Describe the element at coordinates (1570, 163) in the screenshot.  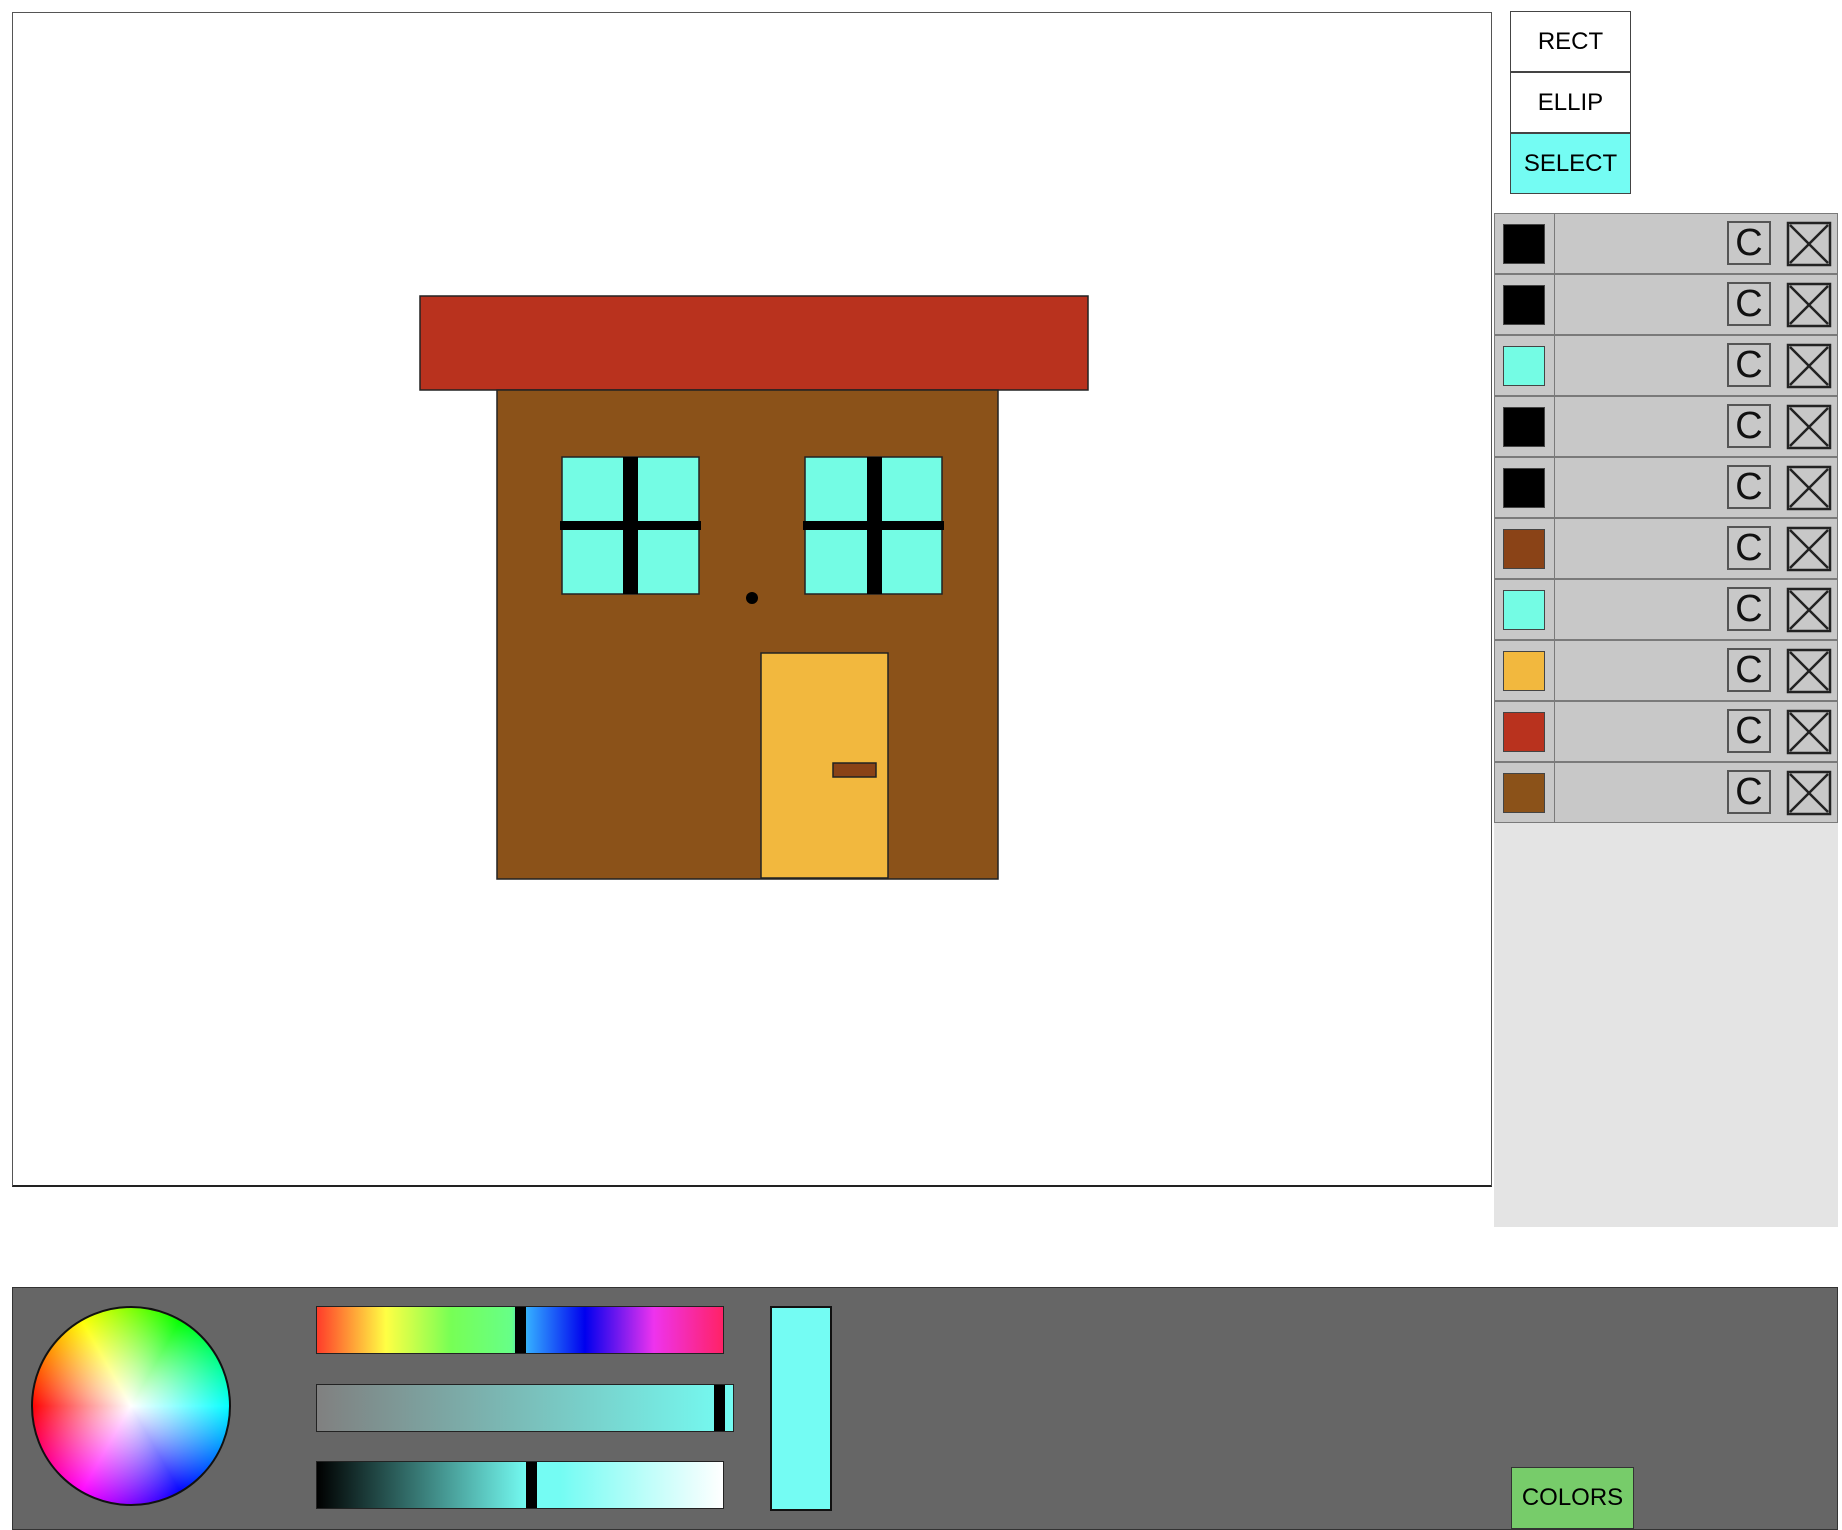
I see `select-tool-button: SELECT` at that location.